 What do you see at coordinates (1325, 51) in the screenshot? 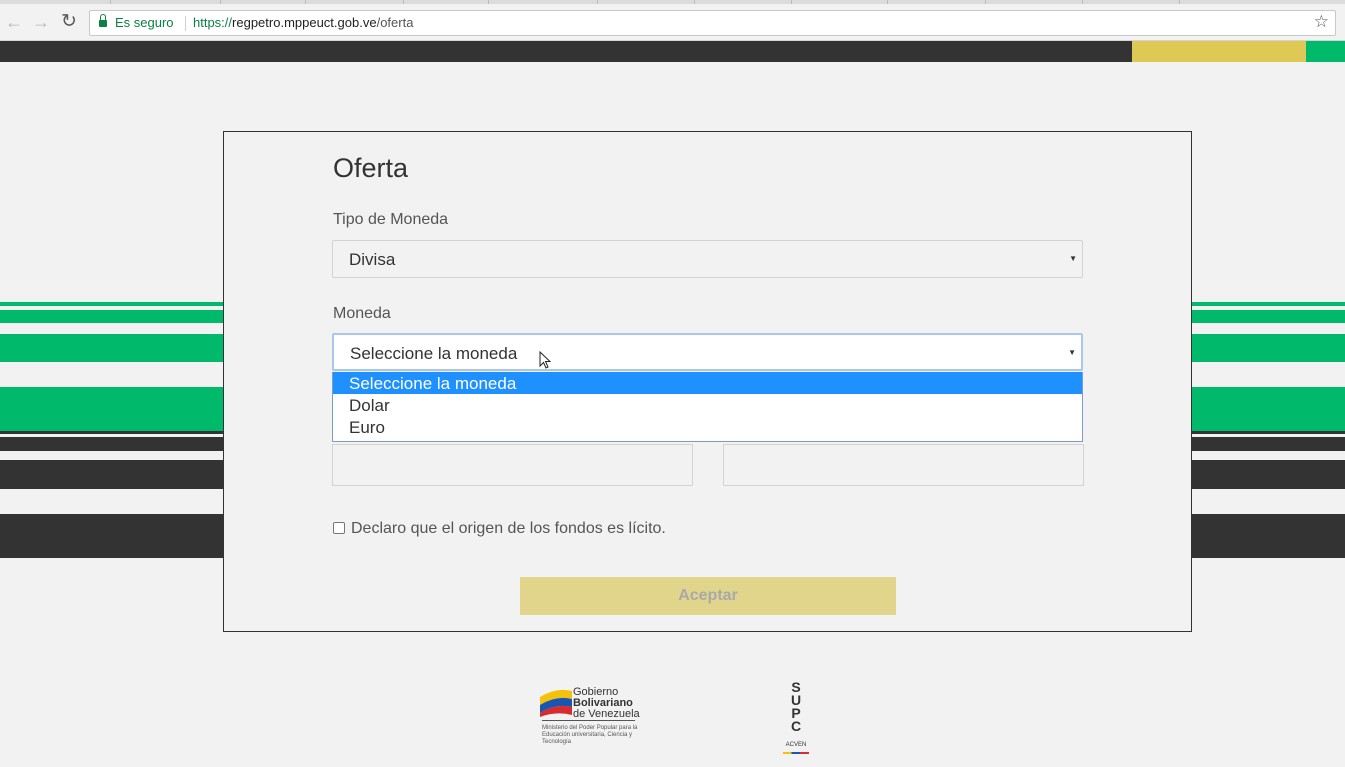
I see `brand-bar-green` at bounding box center [1325, 51].